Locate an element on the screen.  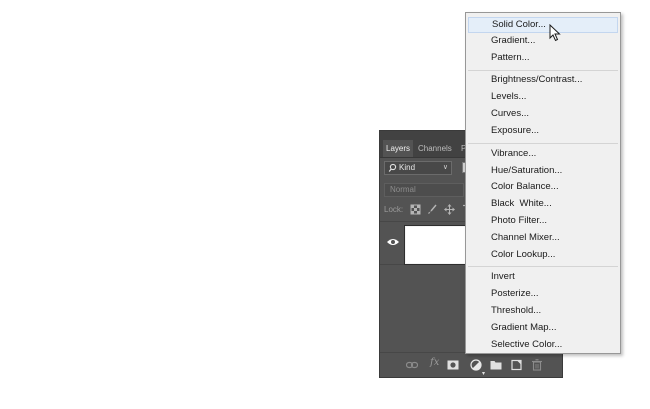
trash-icon is located at coordinates (537, 365).